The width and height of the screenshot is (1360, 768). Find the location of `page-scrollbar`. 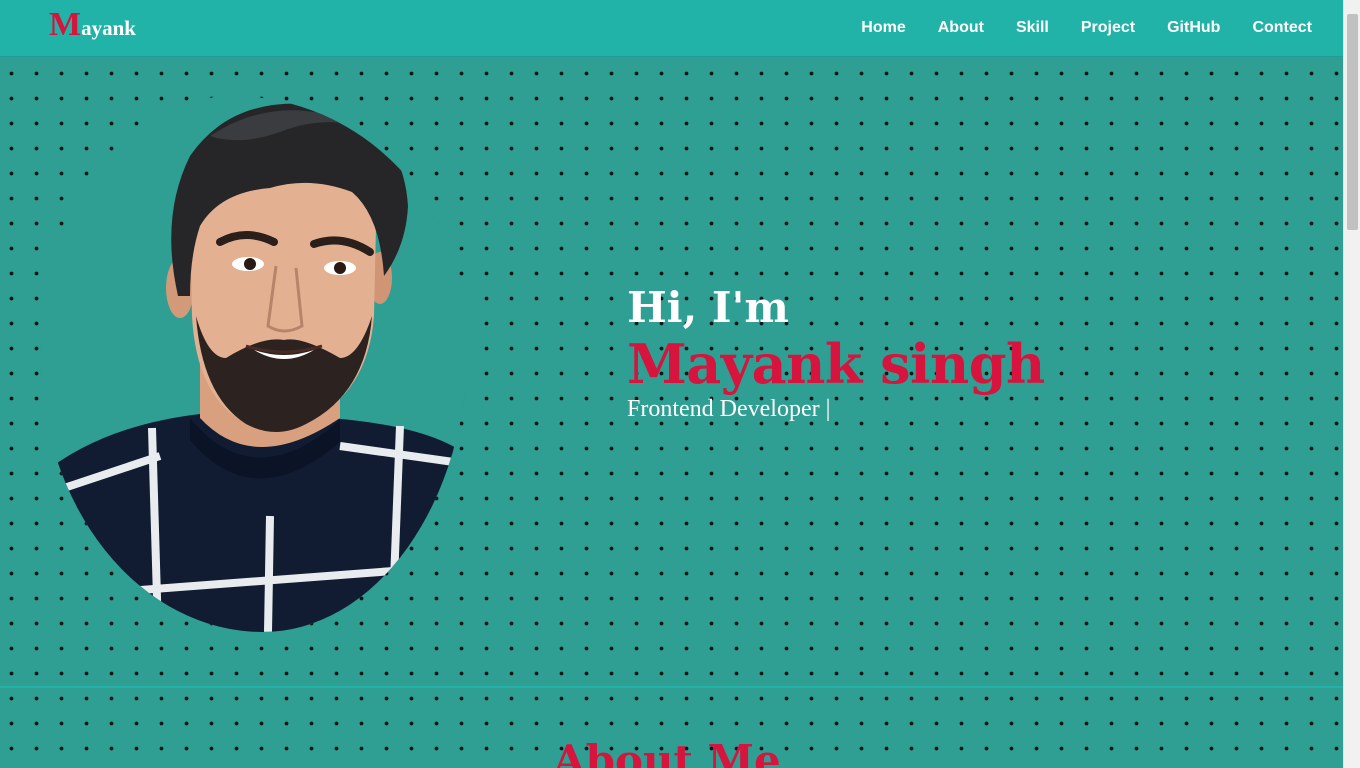

page-scrollbar is located at coordinates (1351, 384).